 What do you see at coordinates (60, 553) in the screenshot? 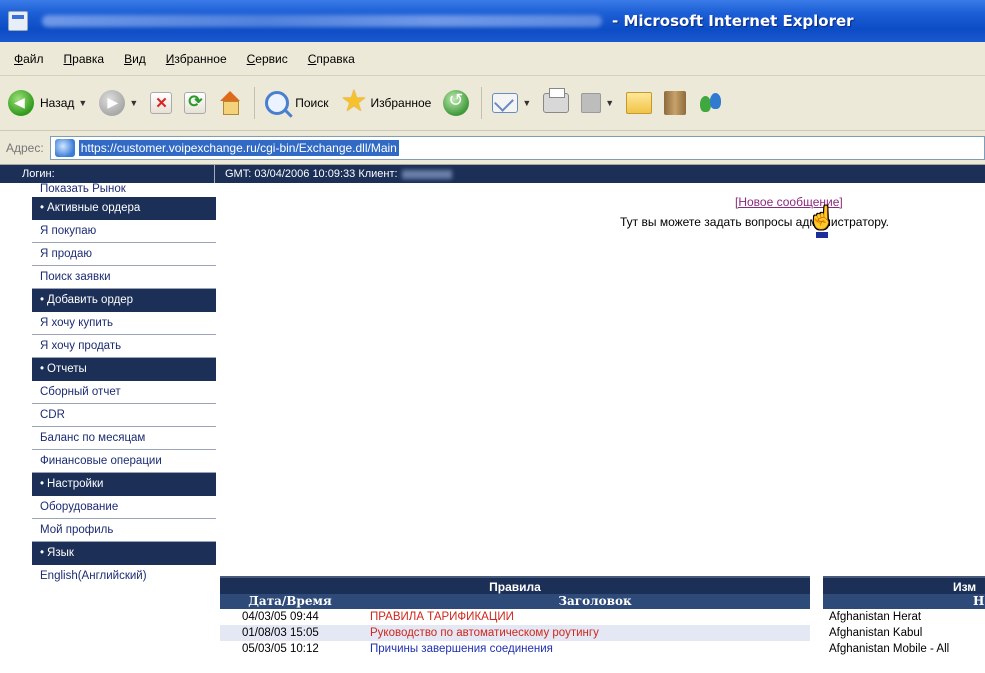
I see `sidebar-item-label: Язык` at bounding box center [60, 553].